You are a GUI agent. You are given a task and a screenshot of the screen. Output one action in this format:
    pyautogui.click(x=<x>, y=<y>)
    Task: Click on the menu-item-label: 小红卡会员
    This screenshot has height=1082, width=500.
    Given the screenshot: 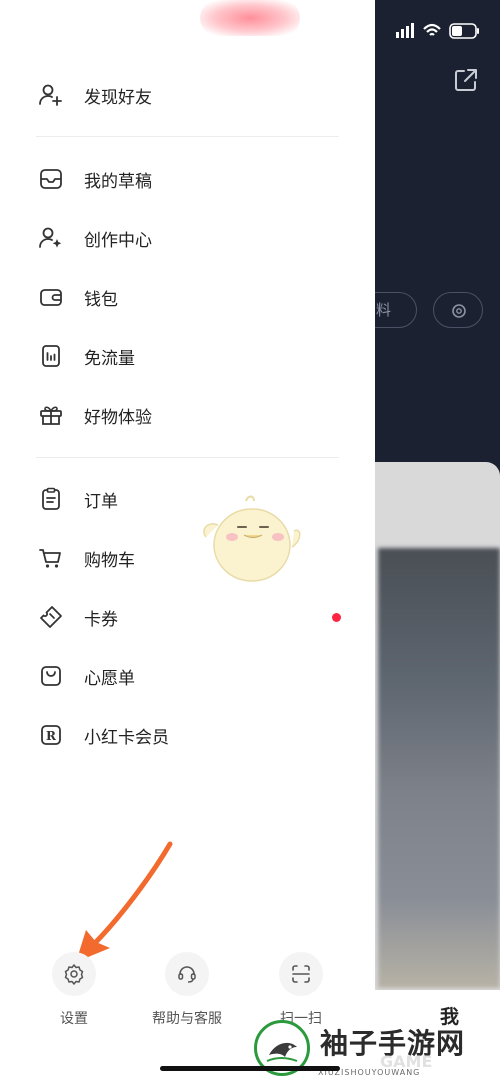 What is the action you would take?
    pyautogui.click(x=126, y=737)
    